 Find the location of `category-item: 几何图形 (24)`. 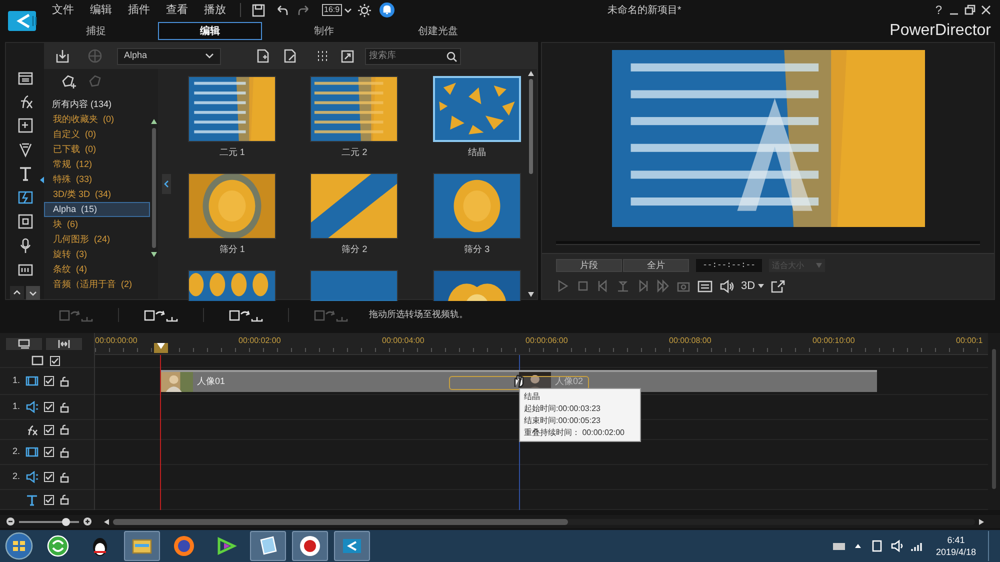

category-item: 几何图形 (24) is located at coordinates (97, 239).